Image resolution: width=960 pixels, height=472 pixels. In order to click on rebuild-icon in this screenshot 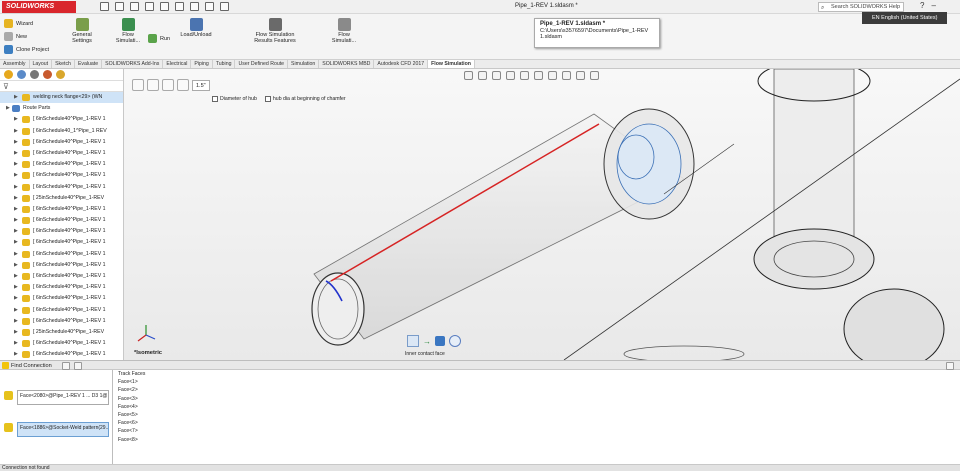, I will do `click(194, 6)`.